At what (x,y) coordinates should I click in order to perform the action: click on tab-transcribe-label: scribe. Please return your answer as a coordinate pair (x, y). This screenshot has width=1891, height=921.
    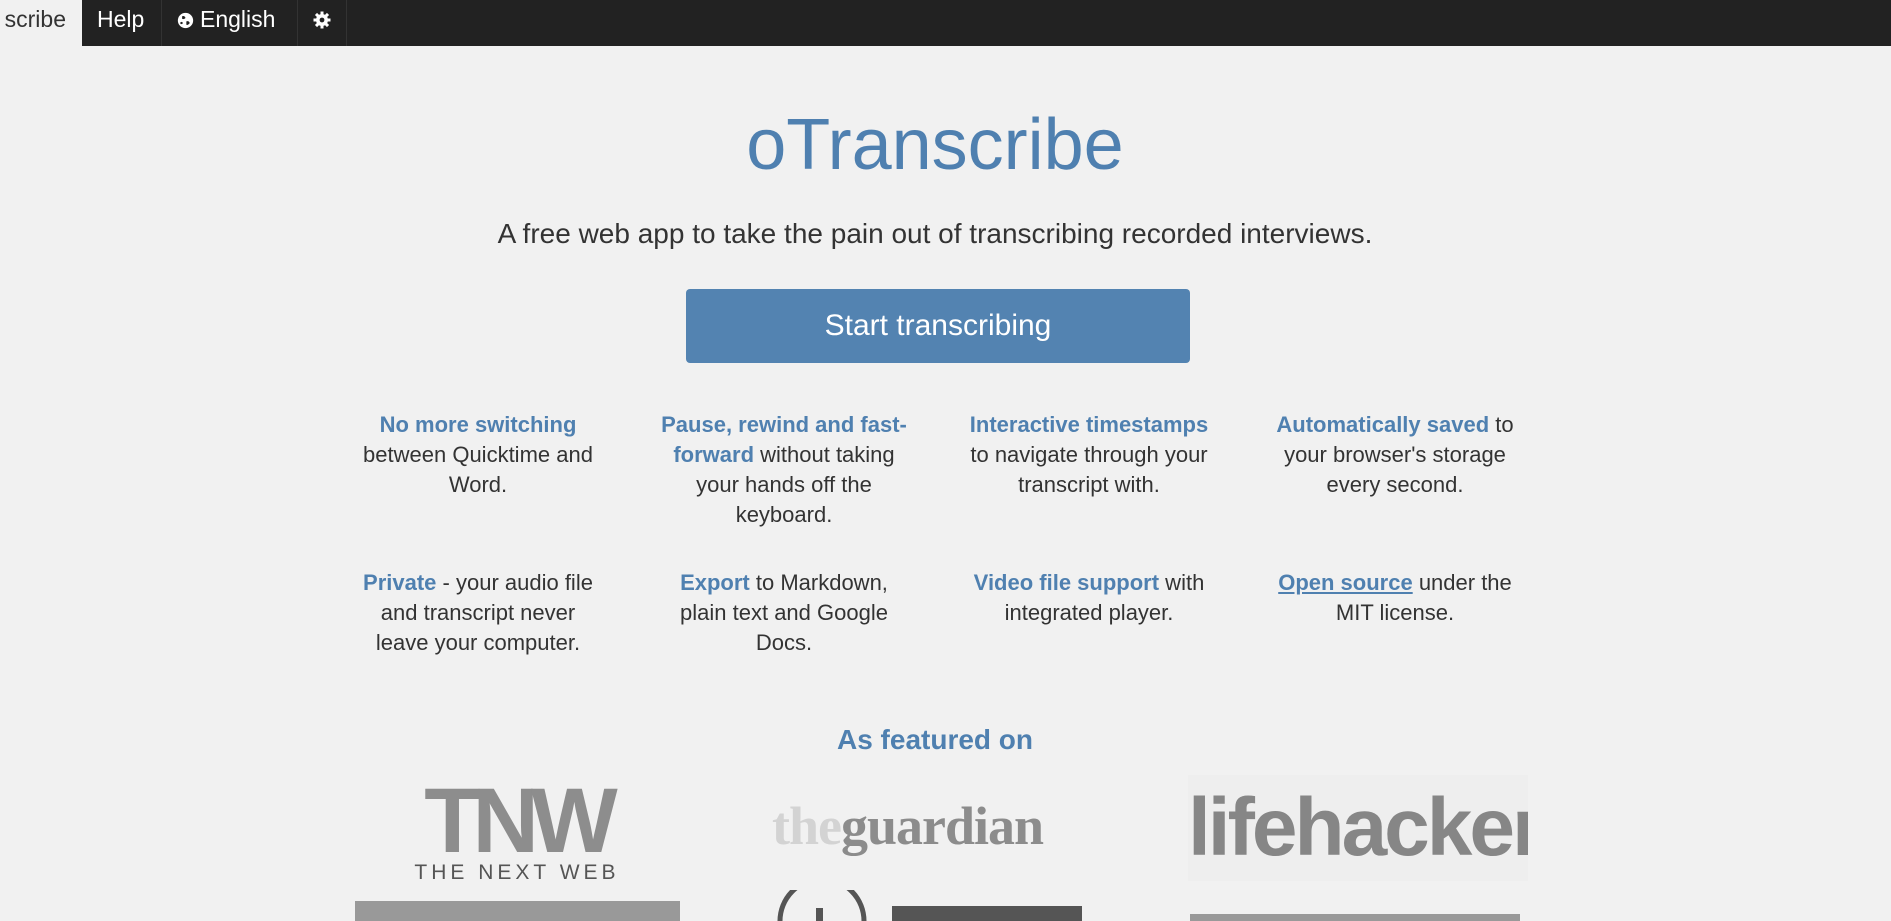
    Looking at the image, I should click on (35, 19).